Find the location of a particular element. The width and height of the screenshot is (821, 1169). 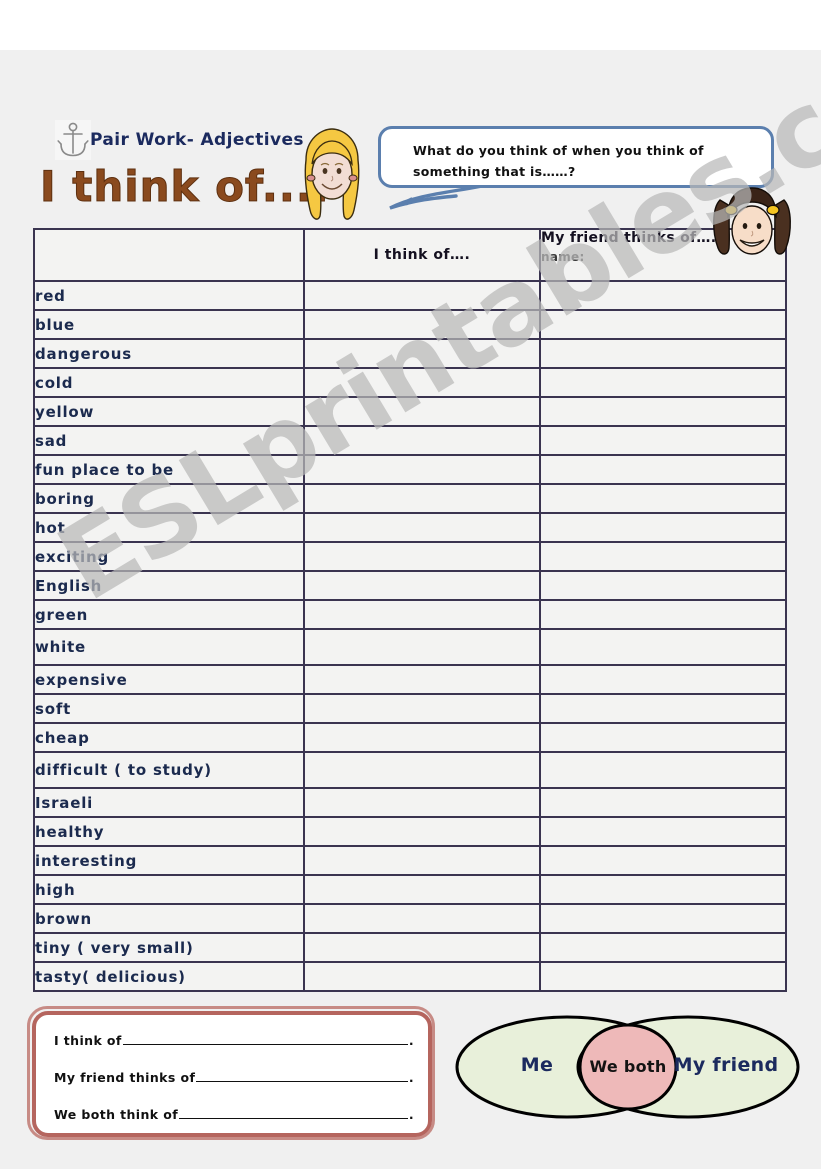

sentence-line: I think of . is located at coordinates (234, 1040).